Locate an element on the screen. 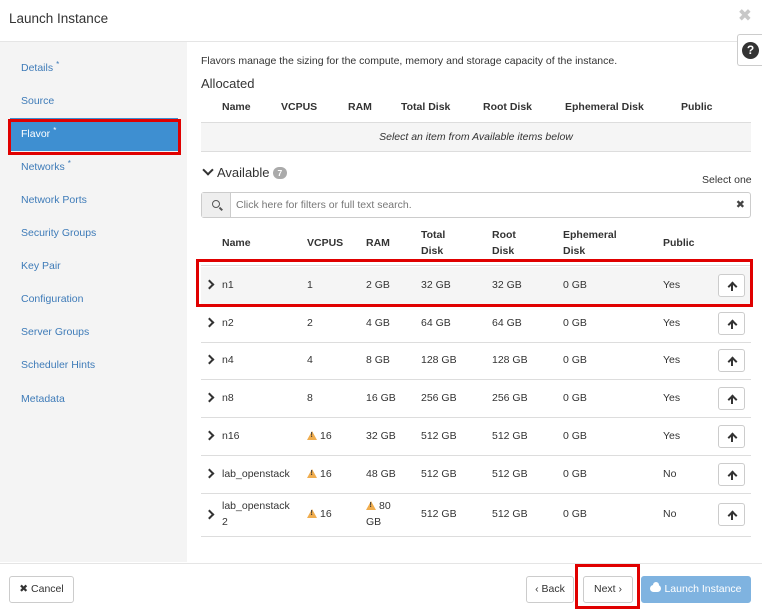 Image resolution: width=762 pixels, height=612 pixels. launch-instance-button: Launch Instance is located at coordinates (696, 589).